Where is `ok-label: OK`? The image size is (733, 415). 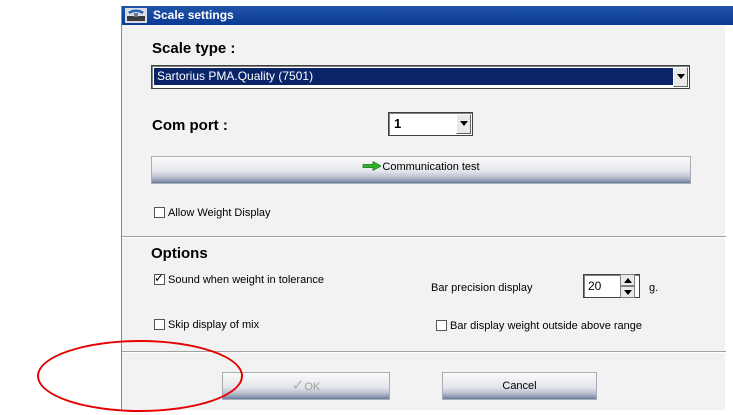 ok-label: OK is located at coordinates (312, 387).